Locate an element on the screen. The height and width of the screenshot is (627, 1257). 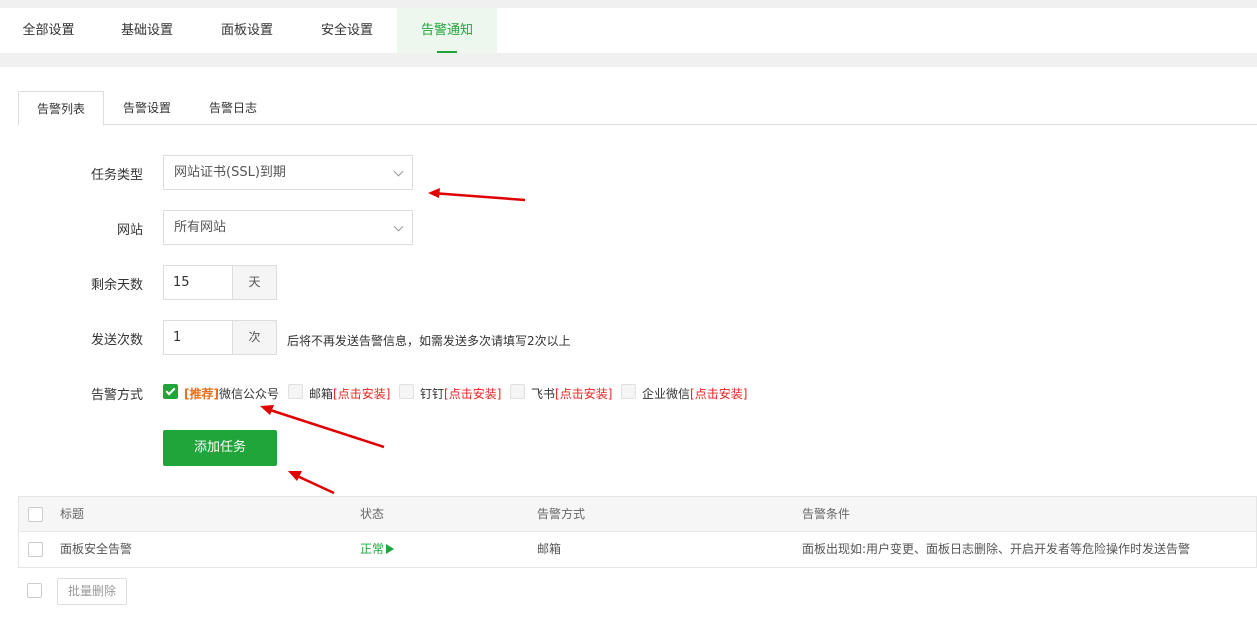
bulk-select-checkbox is located at coordinates (34, 590).